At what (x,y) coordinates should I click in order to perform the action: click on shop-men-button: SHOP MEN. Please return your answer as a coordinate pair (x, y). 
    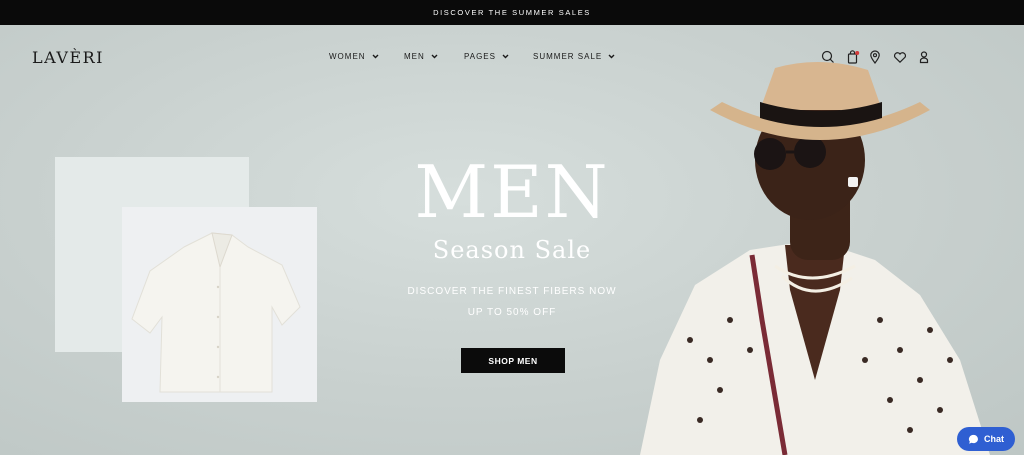
    Looking at the image, I should click on (513, 360).